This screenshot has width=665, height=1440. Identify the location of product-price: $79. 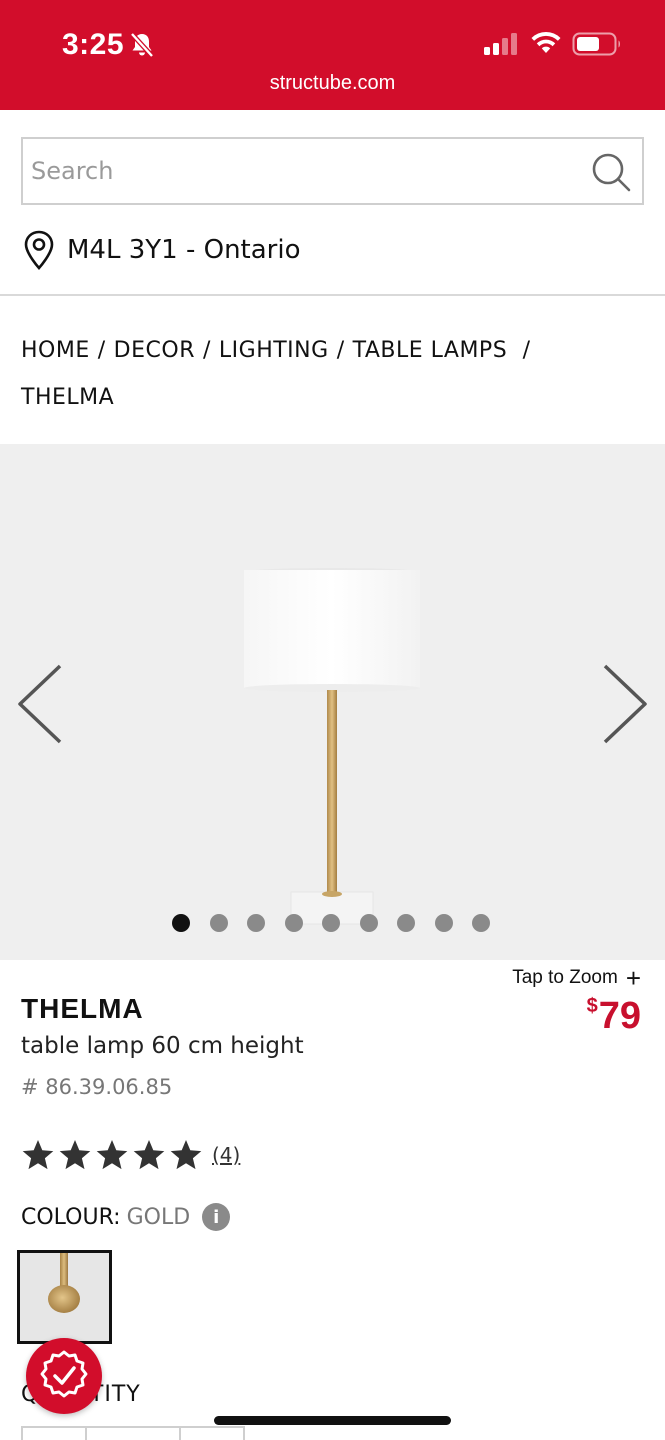
(614, 1016).